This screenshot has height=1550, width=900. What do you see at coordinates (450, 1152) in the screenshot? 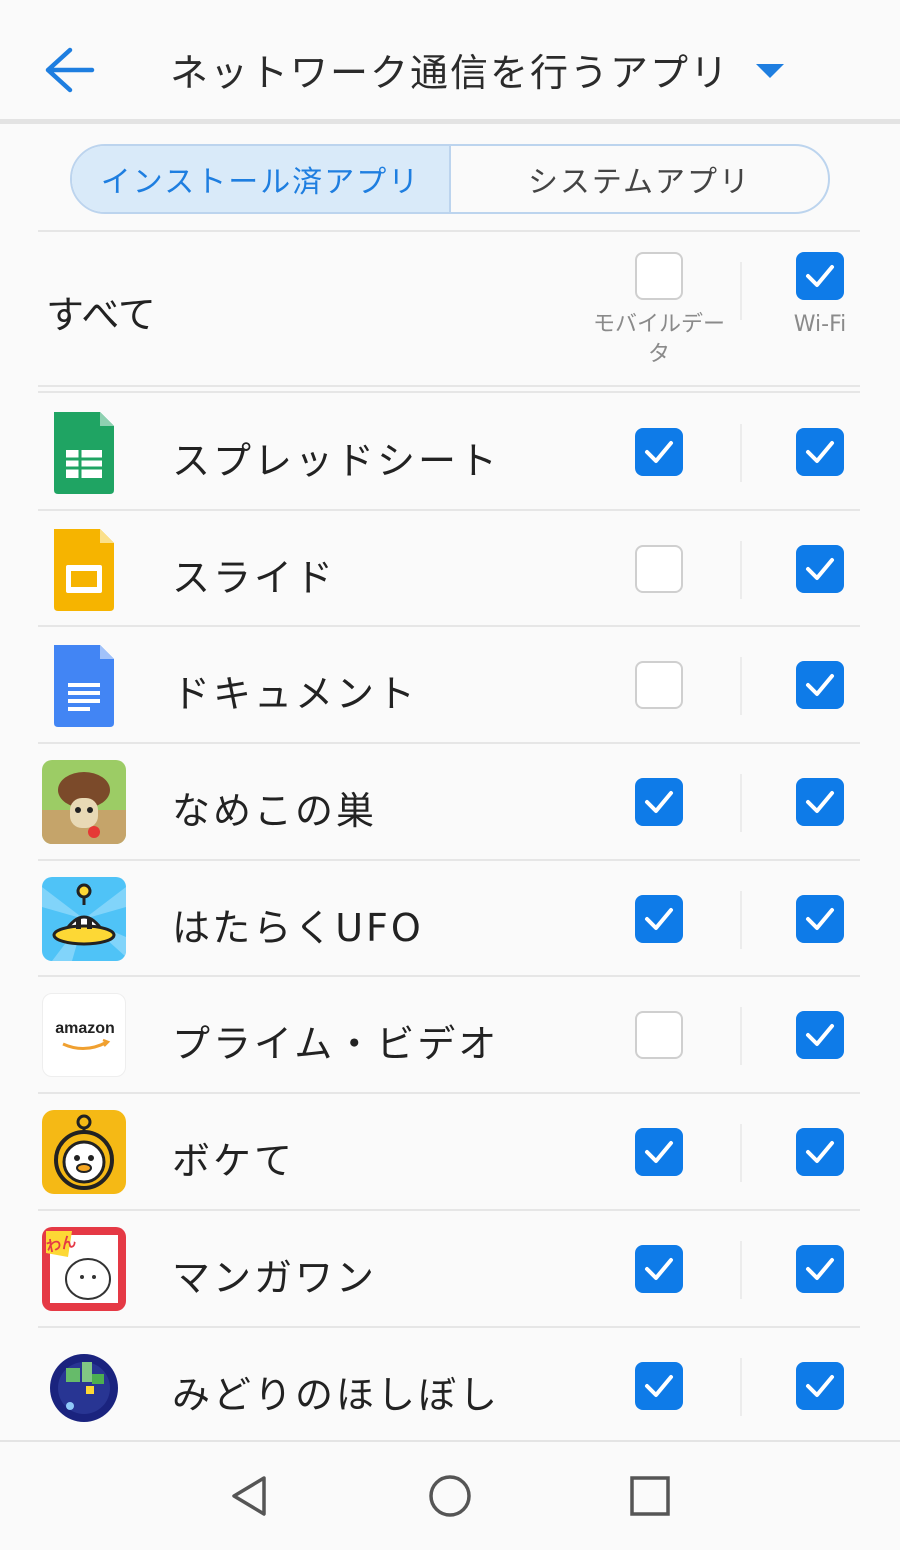
I see `list-item: ボケて` at bounding box center [450, 1152].